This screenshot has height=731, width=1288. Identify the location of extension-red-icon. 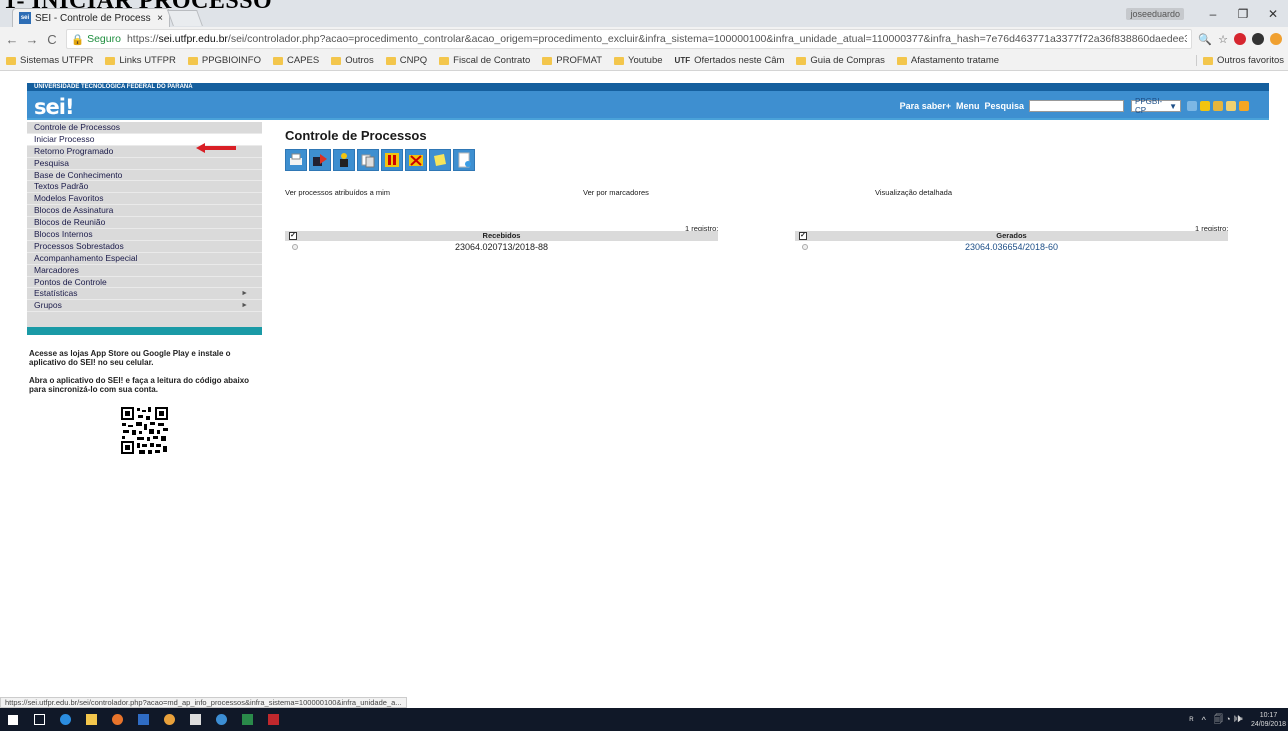
(1240, 39).